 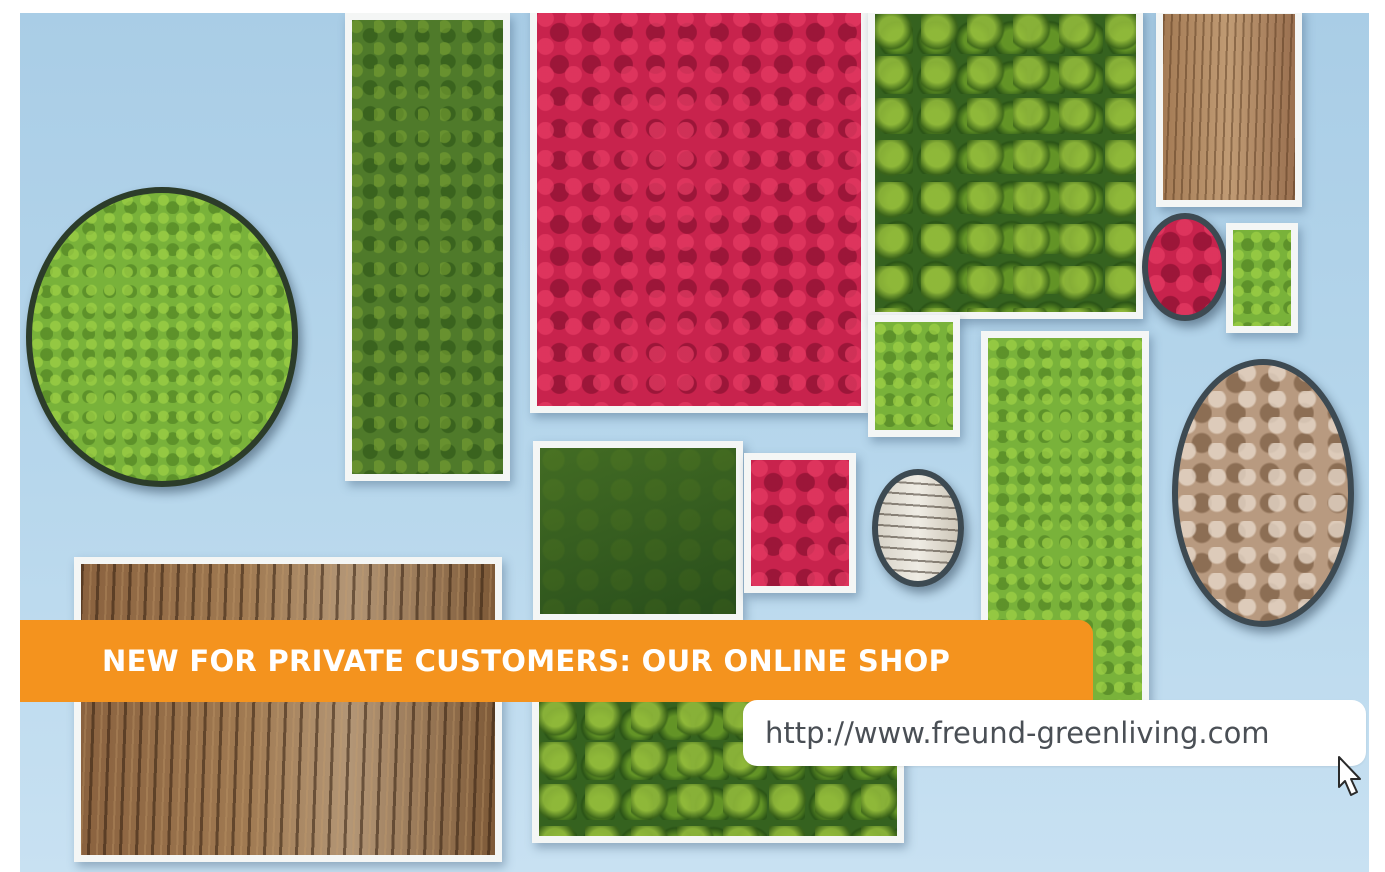 What do you see at coordinates (914, 376) in the screenshot?
I see `lime-moss-square-middle` at bounding box center [914, 376].